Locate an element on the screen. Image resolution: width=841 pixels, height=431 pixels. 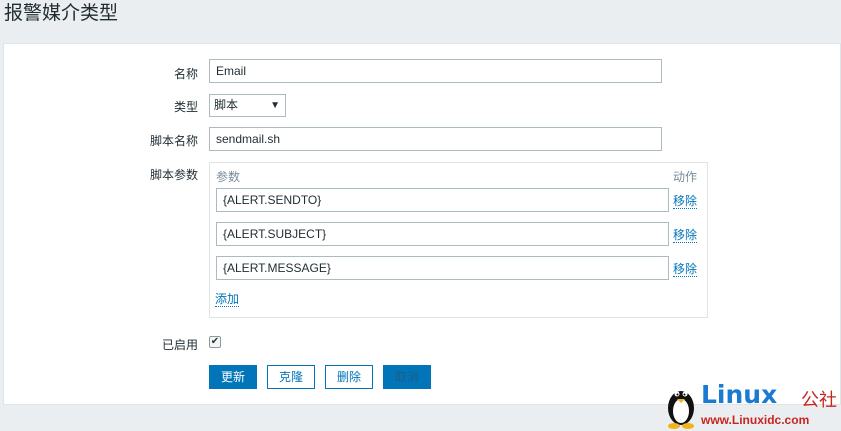
name-input is located at coordinates (435, 71).